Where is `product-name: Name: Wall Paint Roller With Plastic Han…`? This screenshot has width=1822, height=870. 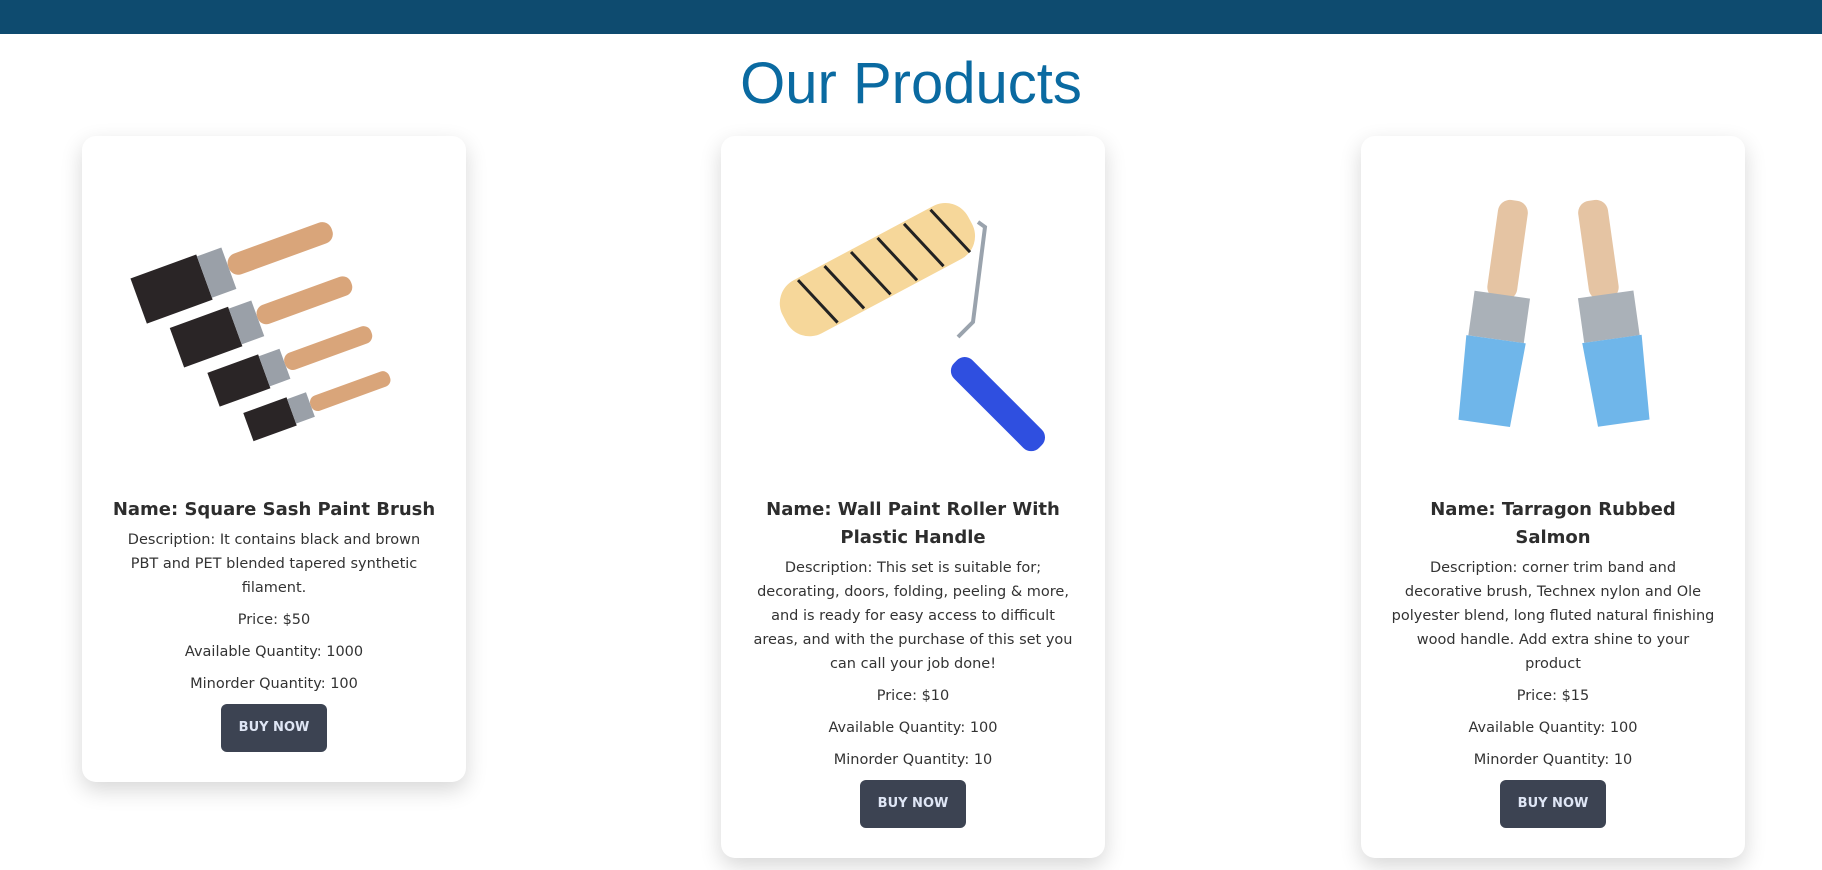 product-name: Name: Wall Paint Roller With Plastic Han… is located at coordinates (913, 523).